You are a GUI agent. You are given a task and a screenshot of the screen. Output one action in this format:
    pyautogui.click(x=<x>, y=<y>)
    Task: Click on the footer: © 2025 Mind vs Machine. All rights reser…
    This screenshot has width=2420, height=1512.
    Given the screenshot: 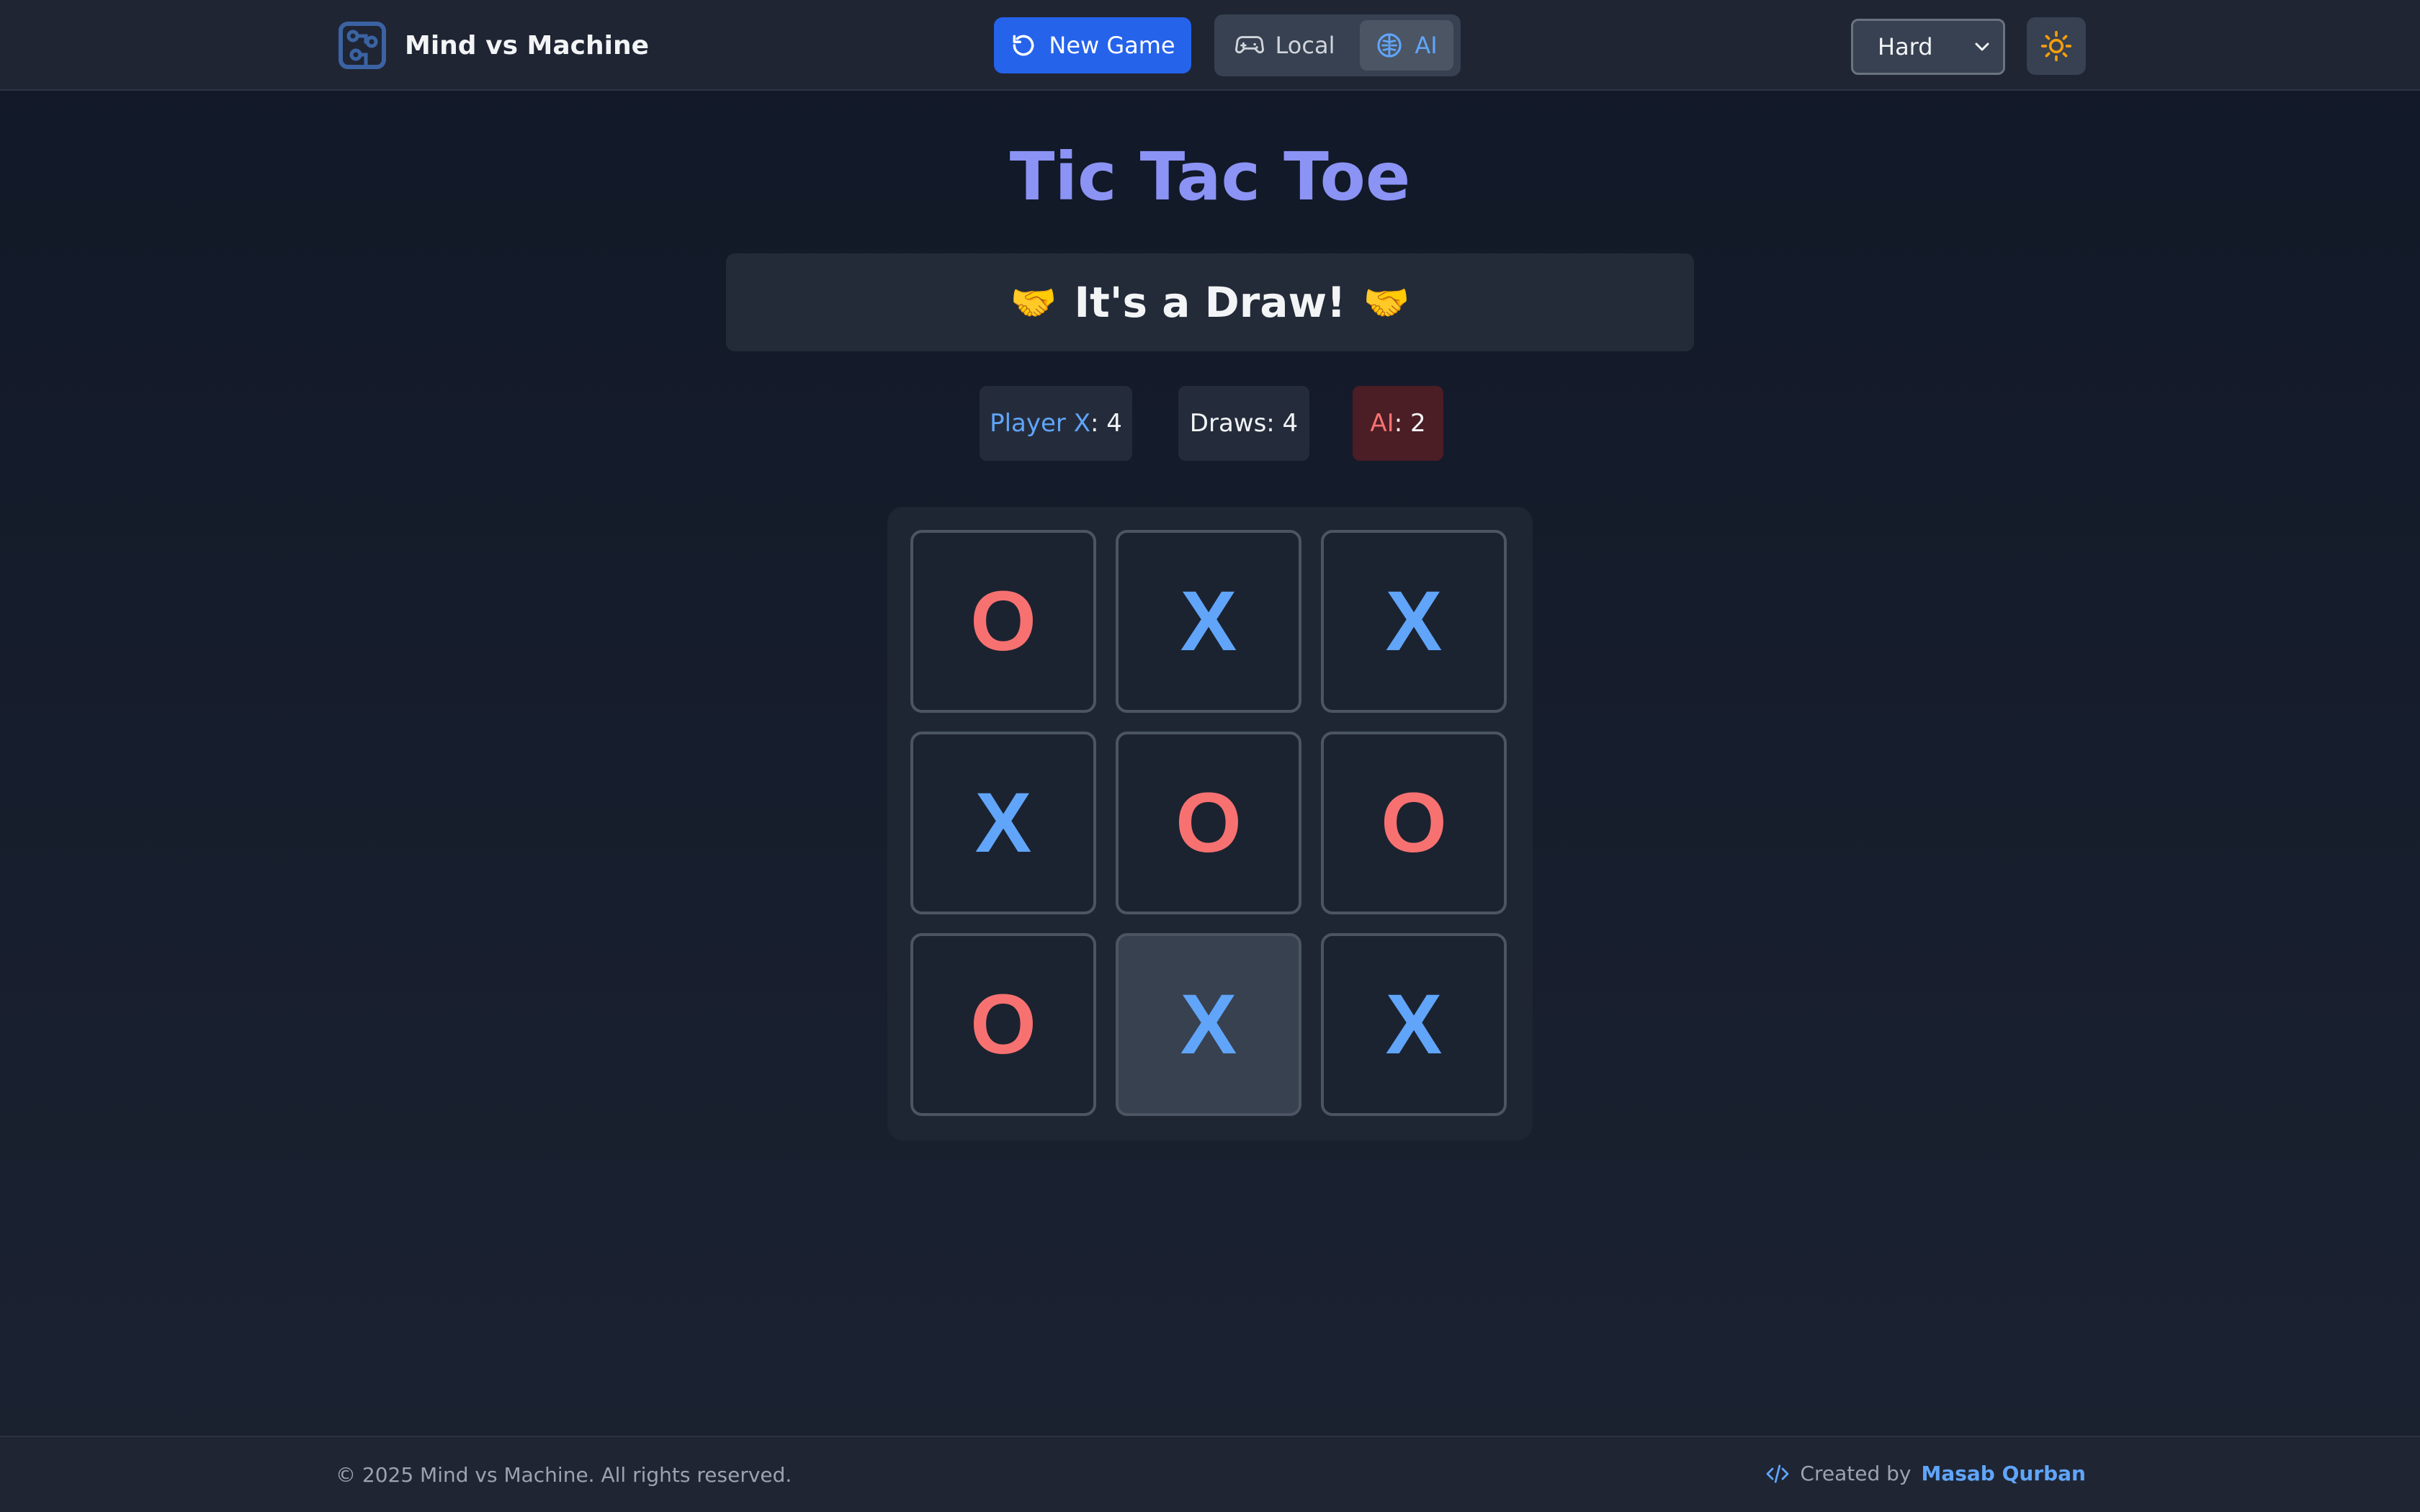 What is the action you would take?
    pyautogui.click(x=1210, y=1474)
    